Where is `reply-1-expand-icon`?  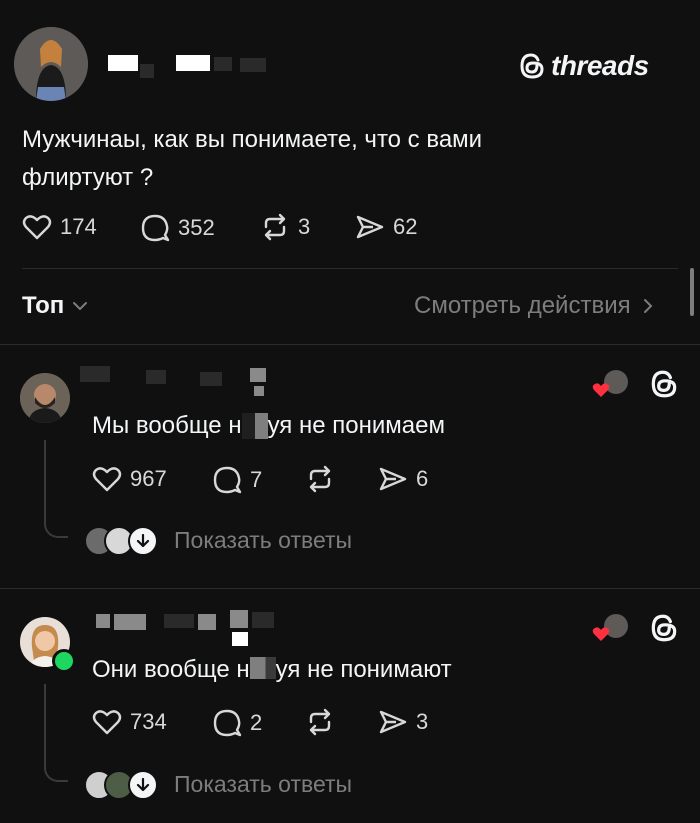 reply-1-expand-icon is located at coordinates (143, 541).